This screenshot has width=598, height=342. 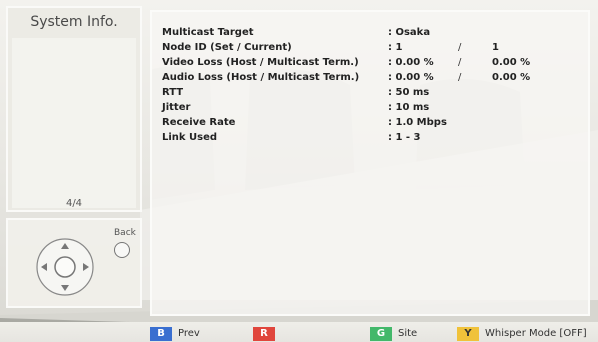 I want to click on info-value: : Osaka, so click(x=409, y=32).